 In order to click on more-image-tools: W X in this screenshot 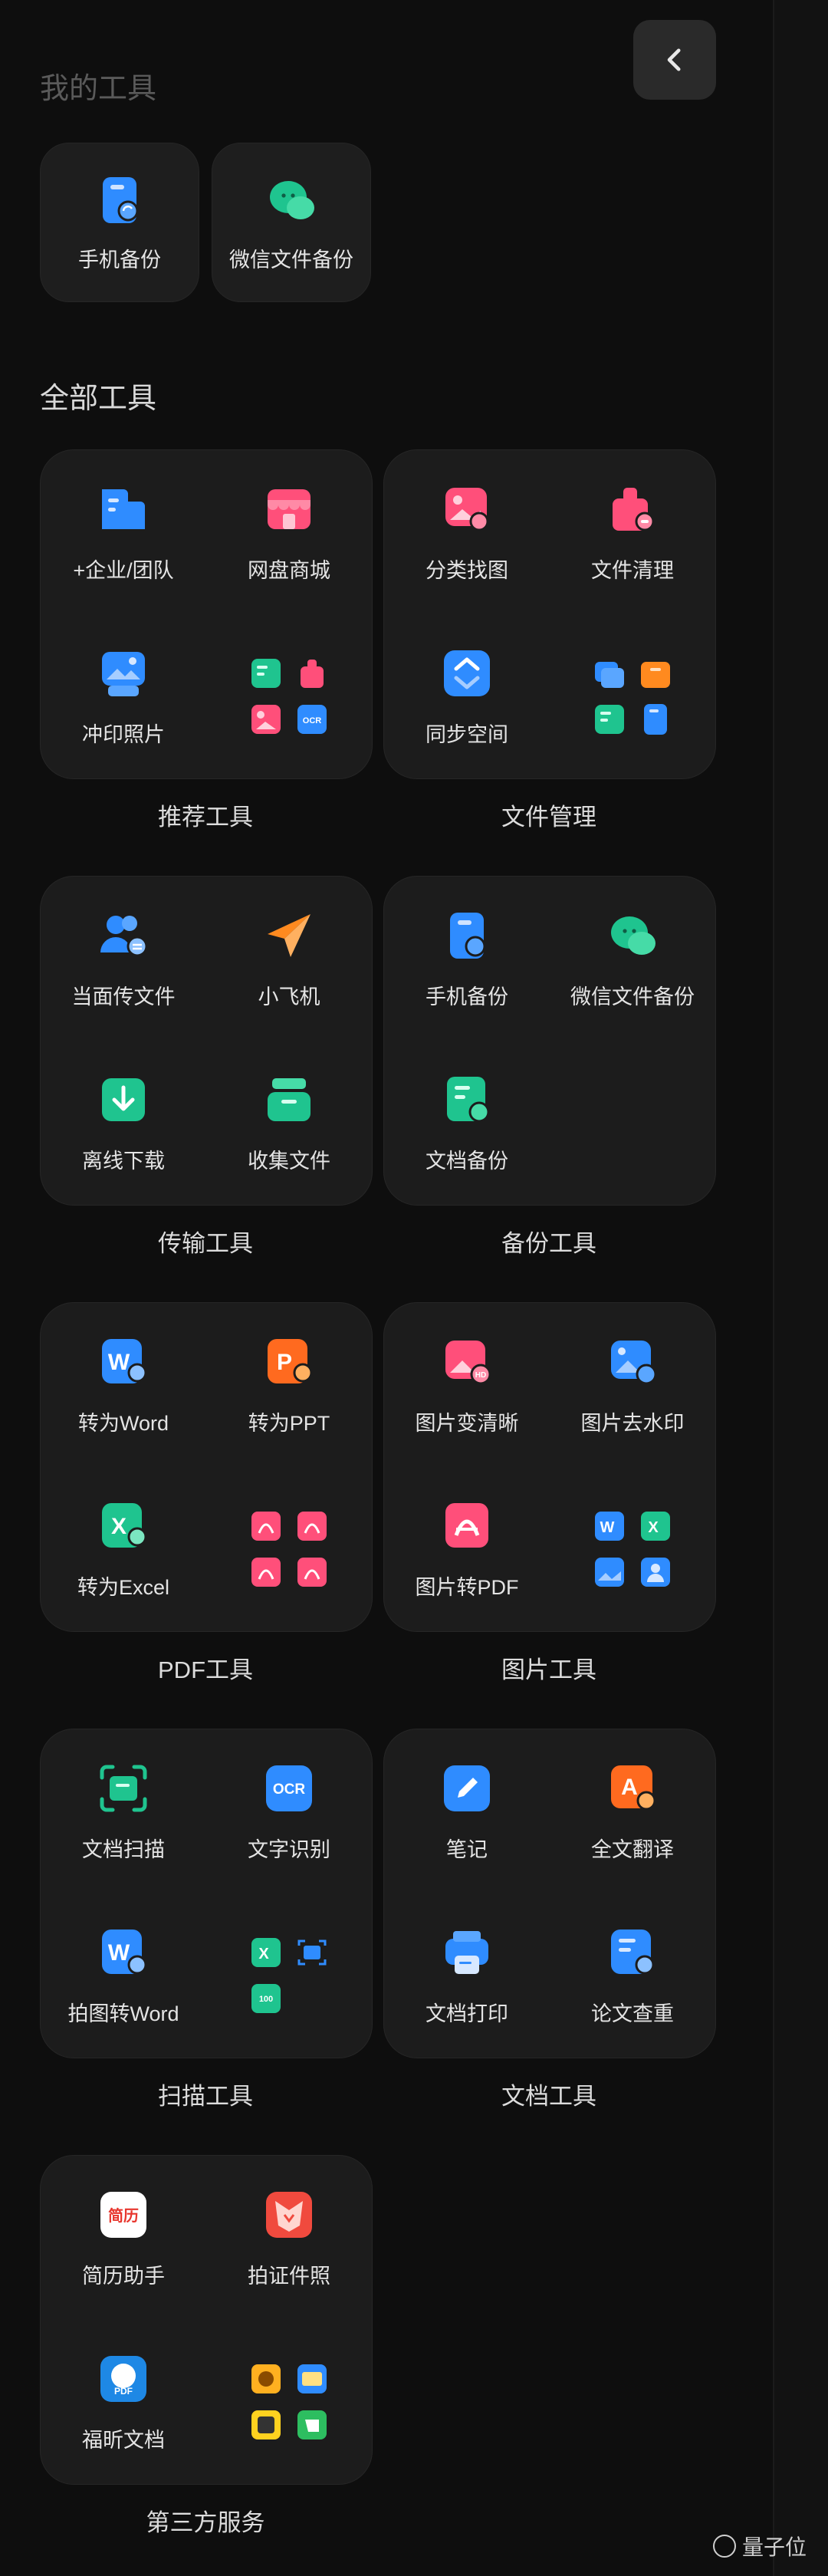, I will do `click(632, 1549)`.